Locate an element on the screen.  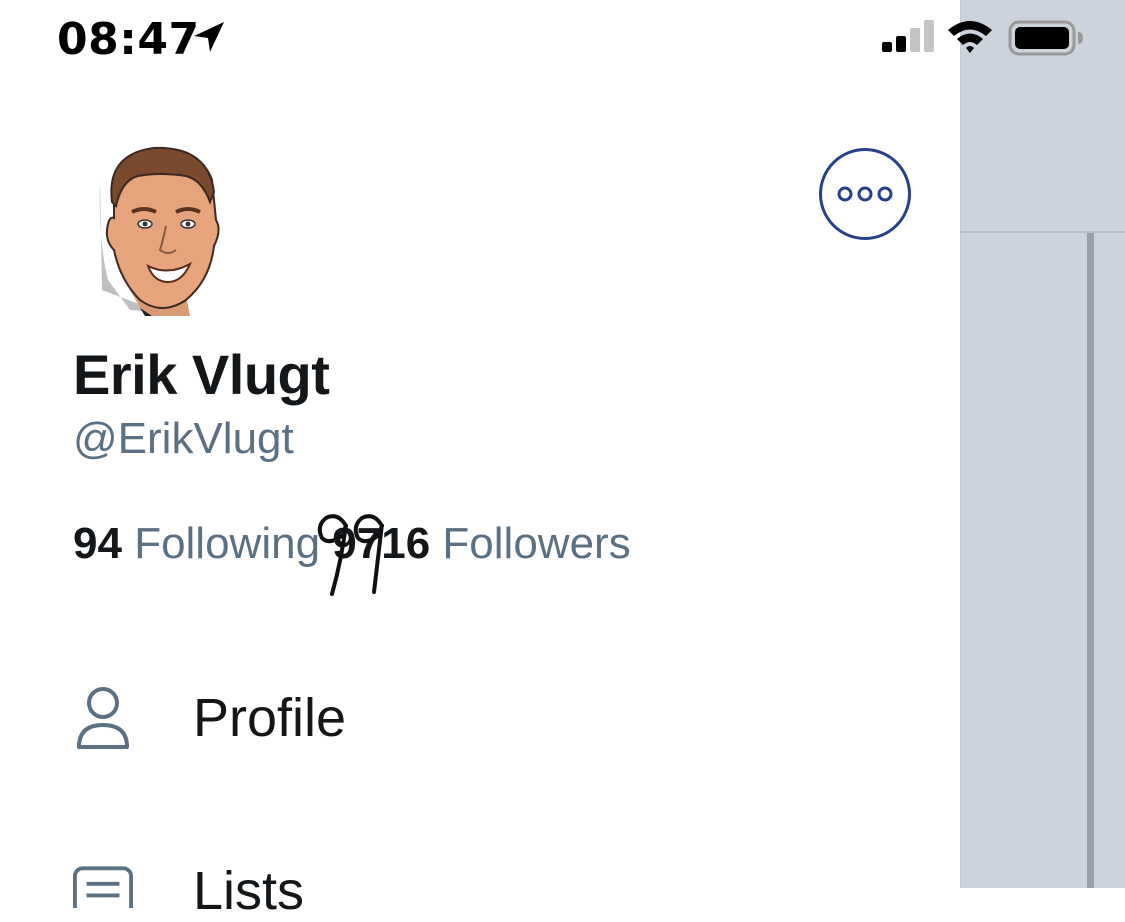
followers-label: Followers is located at coordinates (536, 543).